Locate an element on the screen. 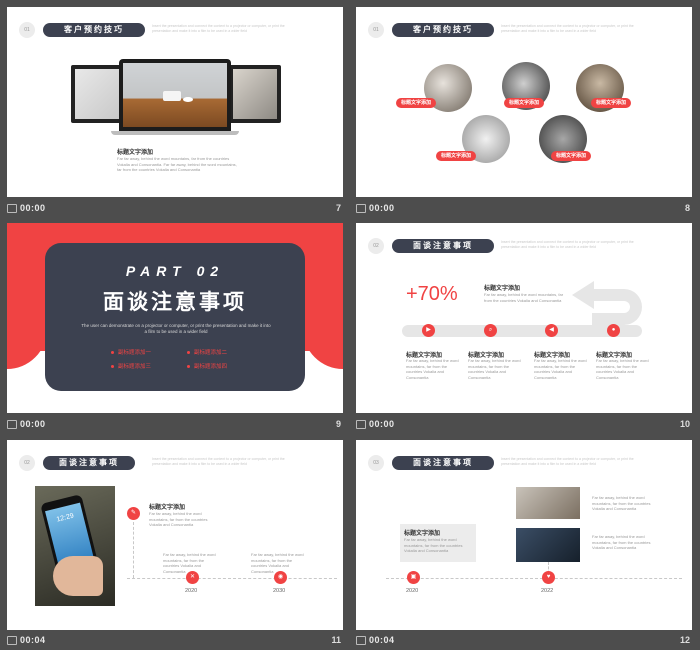 Image resolution: width=700 pixels, height=650 pixels. user-icon: ● is located at coordinates (613, 330).